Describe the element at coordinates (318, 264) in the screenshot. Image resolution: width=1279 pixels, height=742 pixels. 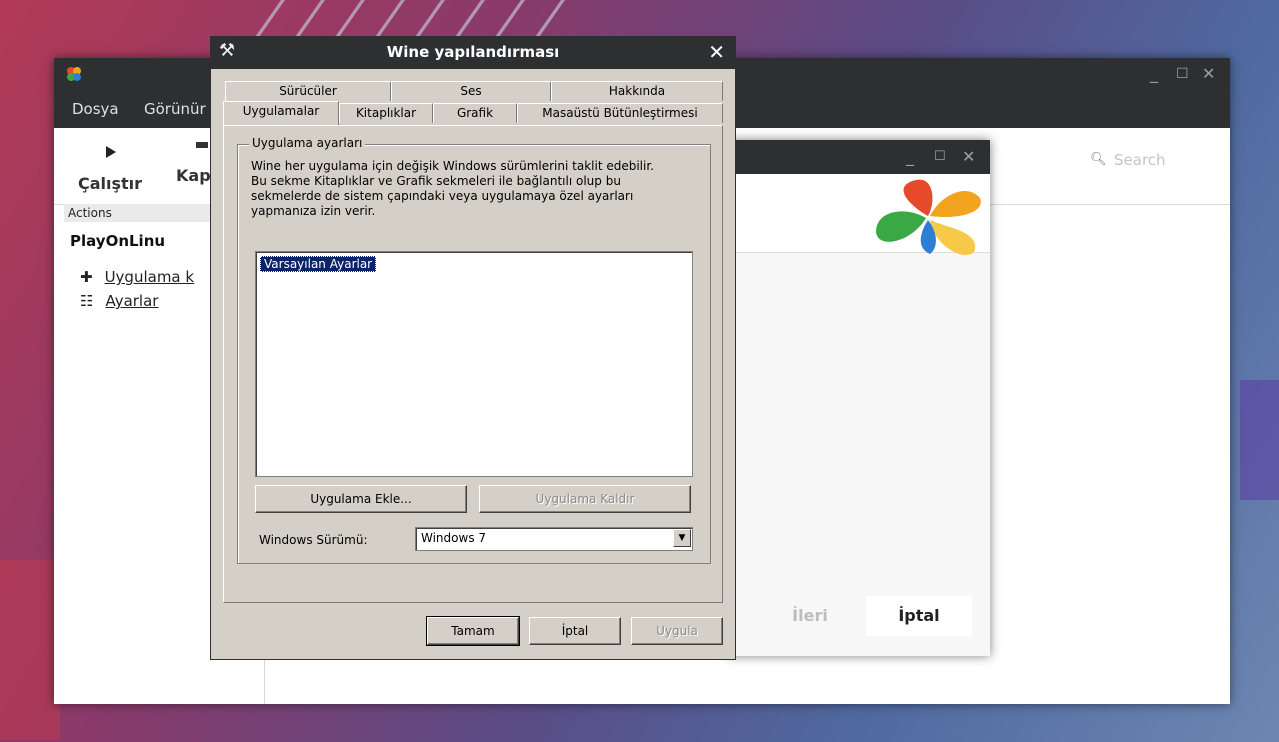
I see `list-item: Varsayılan Ayarlar` at that location.